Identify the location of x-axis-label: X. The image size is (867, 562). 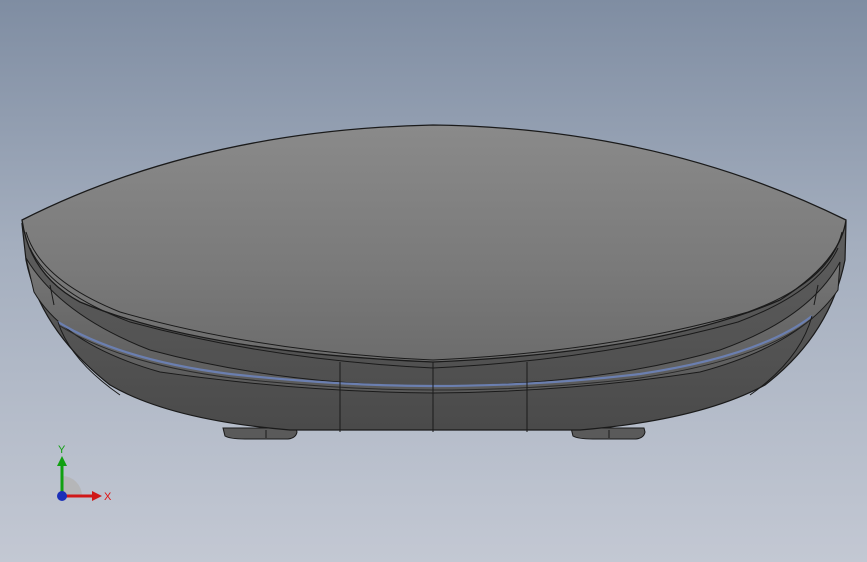
(108, 497).